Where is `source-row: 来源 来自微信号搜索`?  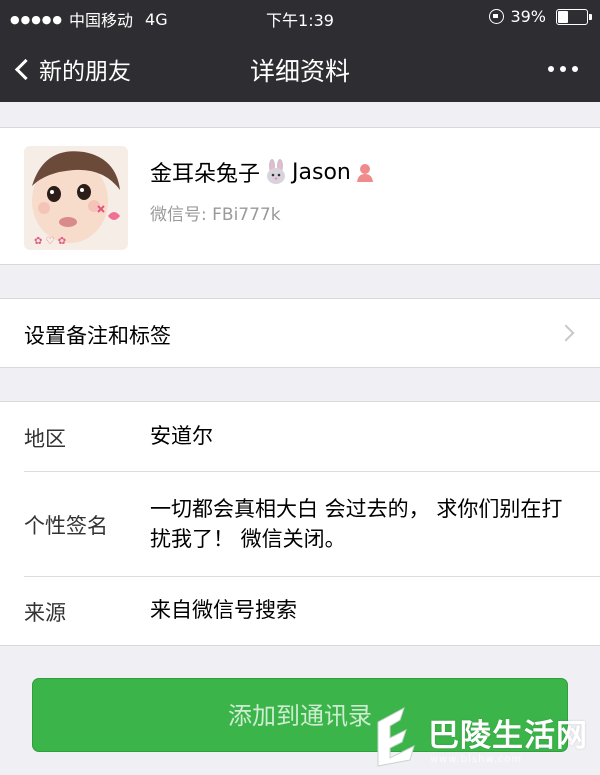
source-row: 来源 来自微信号搜索 is located at coordinates (300, 612).